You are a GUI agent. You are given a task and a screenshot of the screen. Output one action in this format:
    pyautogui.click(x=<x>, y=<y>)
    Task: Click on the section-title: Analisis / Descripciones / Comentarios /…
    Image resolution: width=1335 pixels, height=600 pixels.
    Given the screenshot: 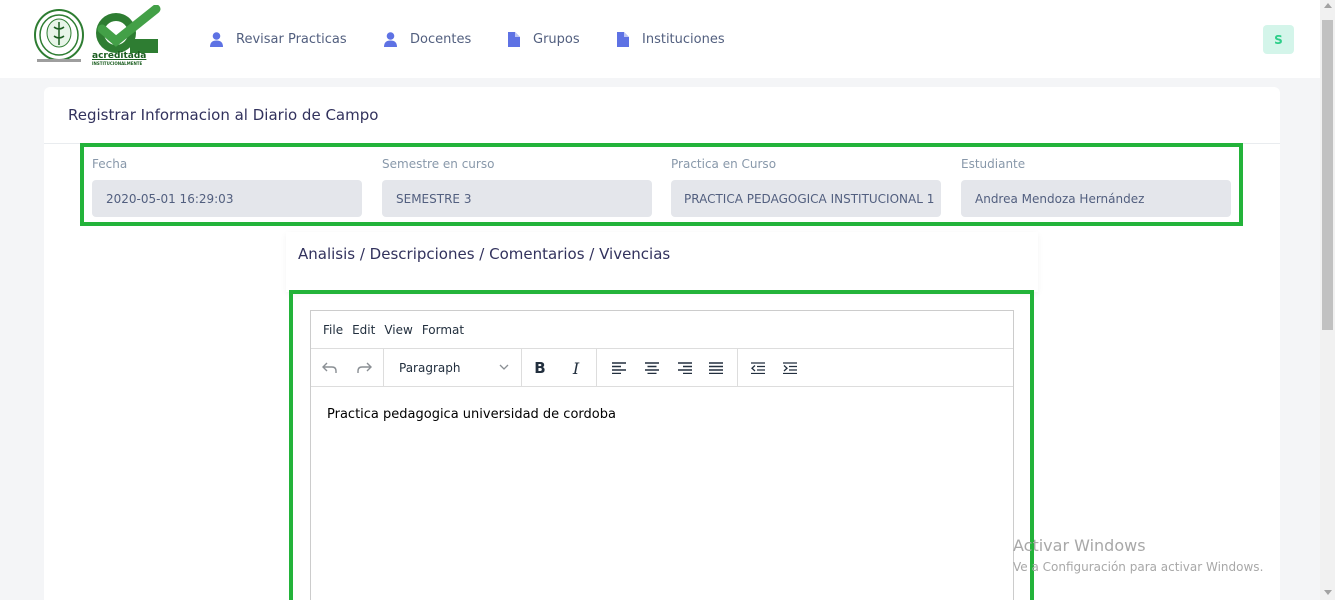 What is the action you would take?
    pyautogui.click(x=484, y=254)
    